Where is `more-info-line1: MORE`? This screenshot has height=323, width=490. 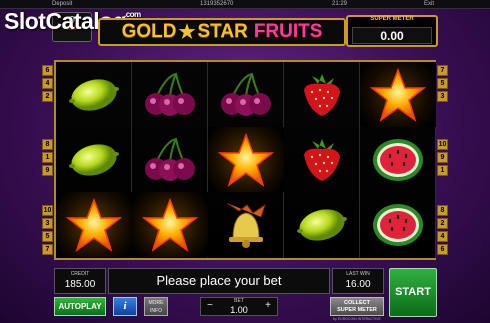 more-info-line1: MORE is located at coordinates (156, 303).